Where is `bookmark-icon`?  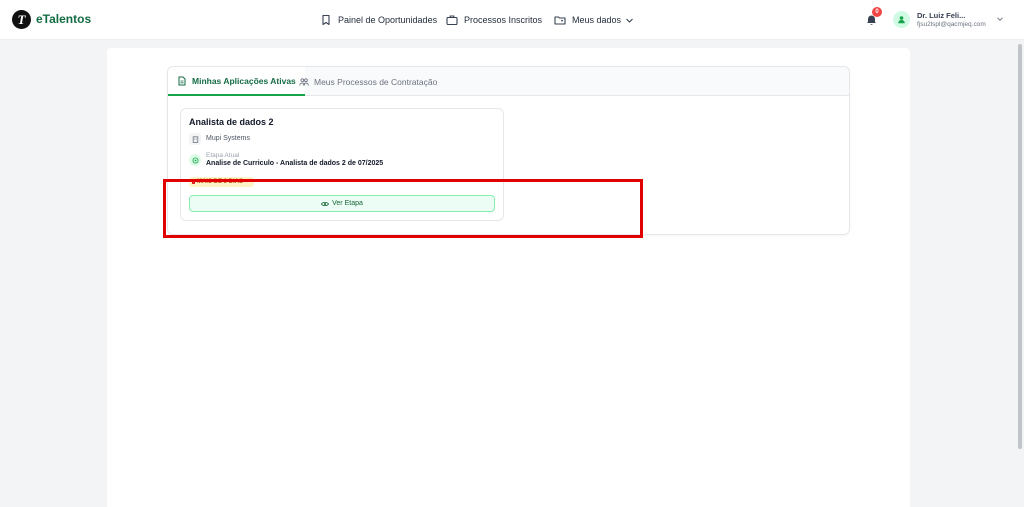 bookmark-icon is located at coordinates (326, 20).